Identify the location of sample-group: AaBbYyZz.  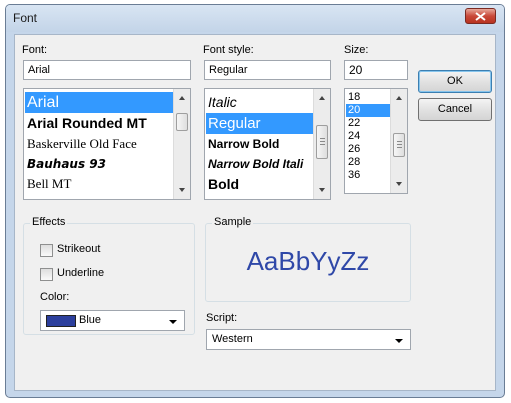
(308, 262).